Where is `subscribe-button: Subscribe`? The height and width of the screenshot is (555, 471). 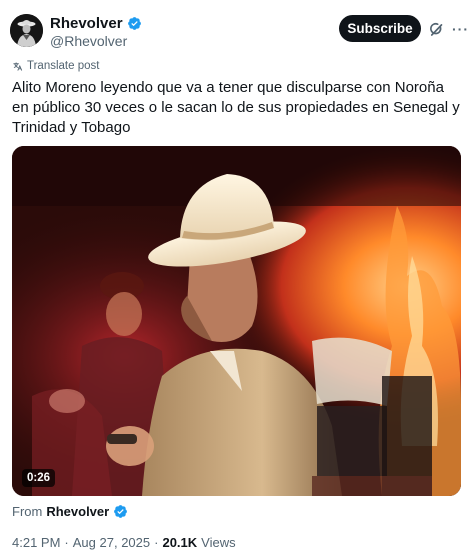
subscribe-button: Subscribe is located at coordinates (380, 28).